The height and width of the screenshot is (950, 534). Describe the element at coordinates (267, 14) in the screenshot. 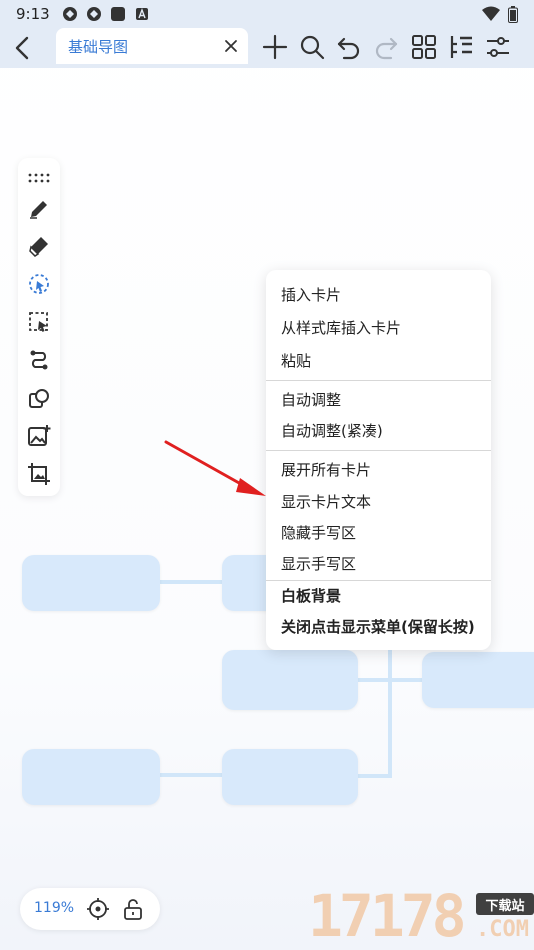

I see `status-bar: 9:13` at that location.